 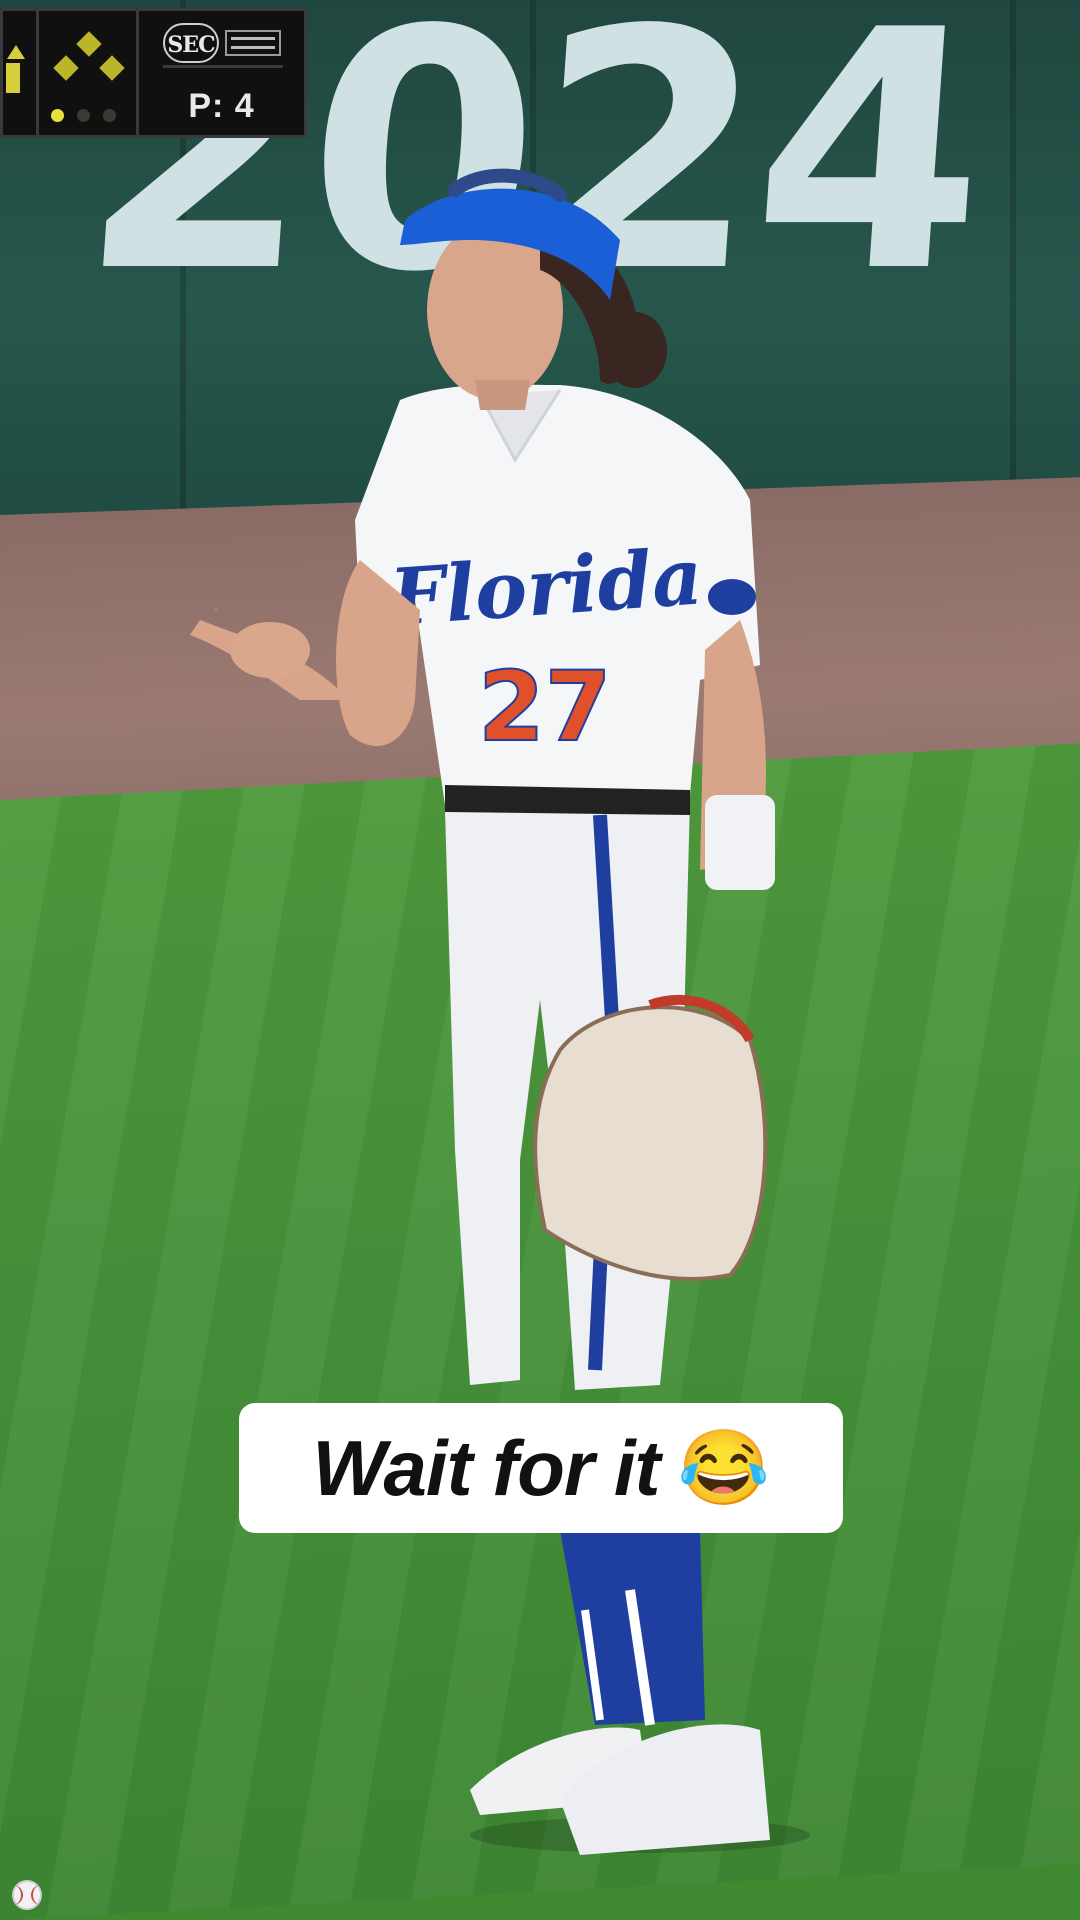 What do you see at coordinates (66, 68) in the screenshot?
I see `third-base-icon` at bounding box center [66, 68].